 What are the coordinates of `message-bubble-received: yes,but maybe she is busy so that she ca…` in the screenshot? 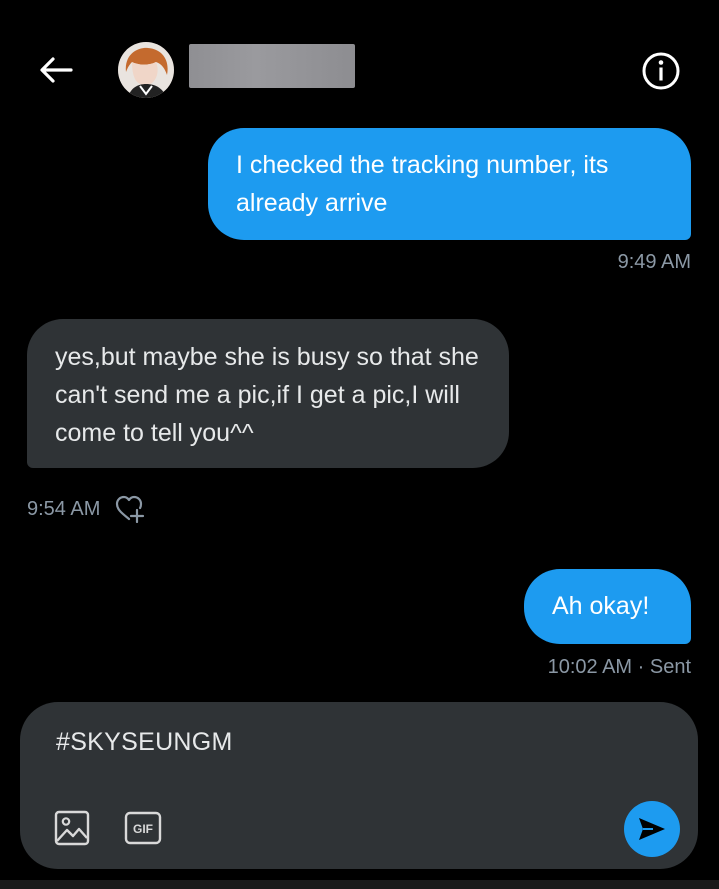 It's located at (268, 393).